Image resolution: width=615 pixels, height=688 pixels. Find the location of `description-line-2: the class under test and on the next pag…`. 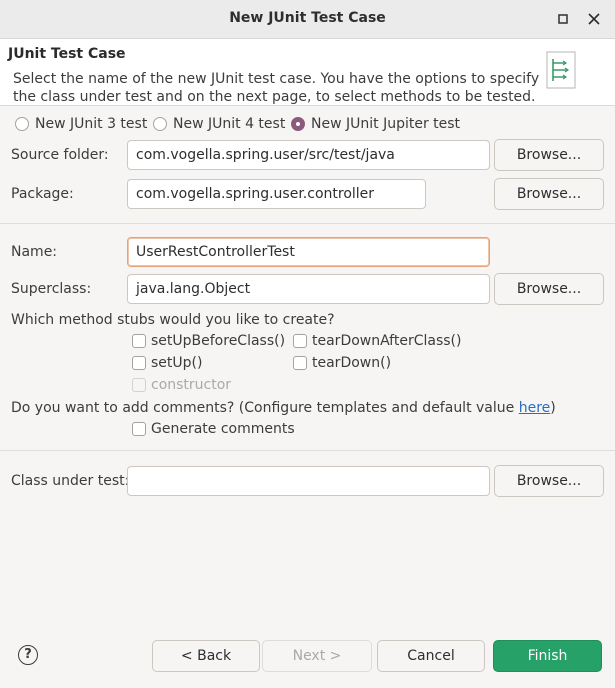

description-line-2: the class under test and on the next pag… is located at coordinates (274, 97).